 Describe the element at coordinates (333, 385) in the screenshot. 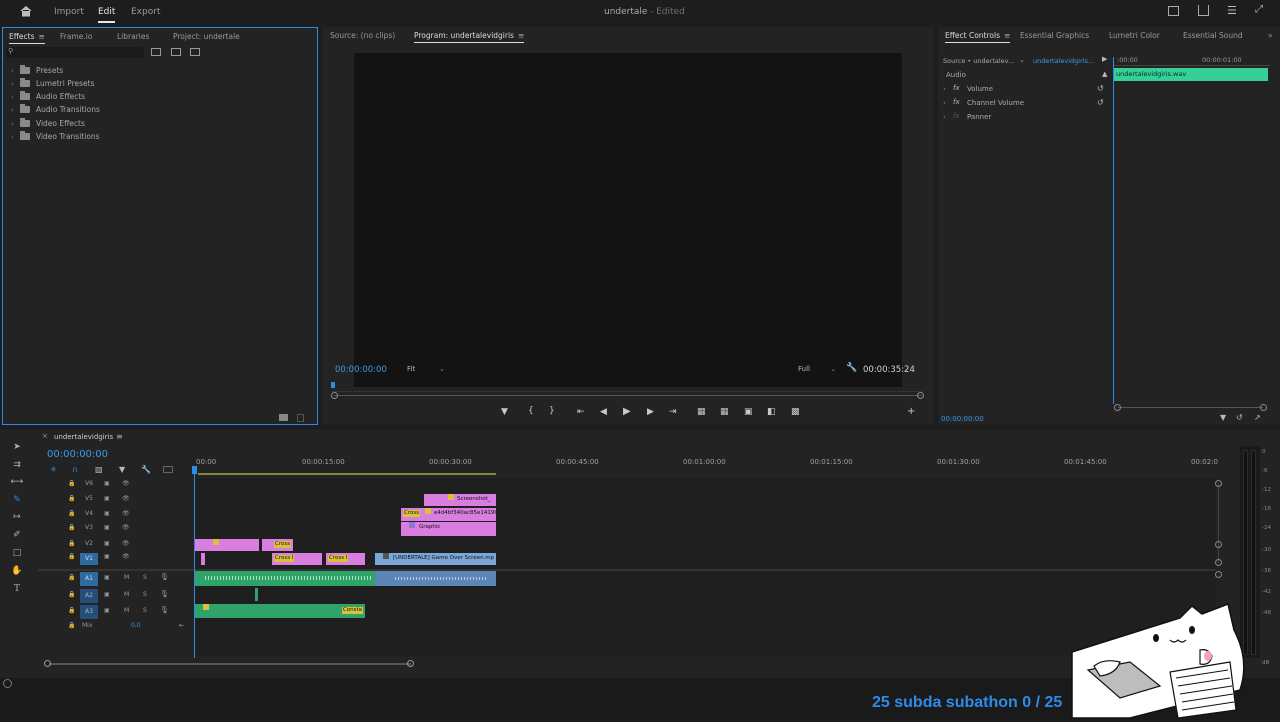

I see `monitor-playhead` at that location.